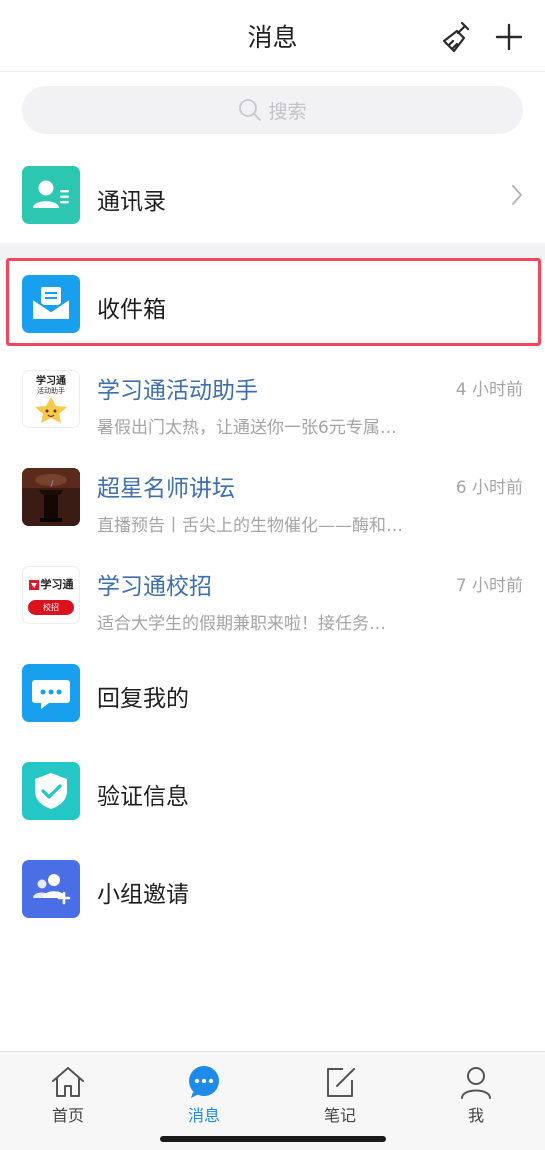 The width and height of the screenshot is (545, 1150). Describe the element at coordinates (143, 699) in the screenshot. I see `replies-label: 回复我的` at that location.